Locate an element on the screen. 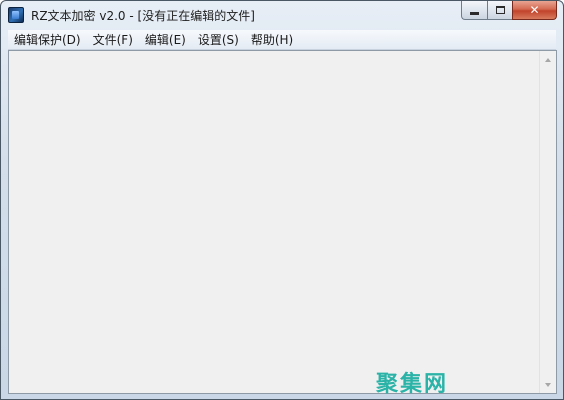  minimize-icon is located at coordinates (474, 13).